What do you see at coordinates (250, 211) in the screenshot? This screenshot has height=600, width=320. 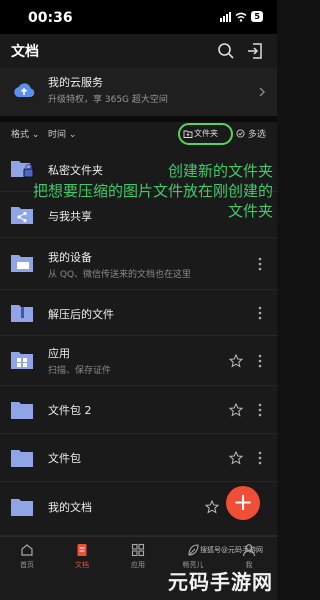 I see `annotation-instruction-cont: 文件夹` at bounding box center [250, 211].